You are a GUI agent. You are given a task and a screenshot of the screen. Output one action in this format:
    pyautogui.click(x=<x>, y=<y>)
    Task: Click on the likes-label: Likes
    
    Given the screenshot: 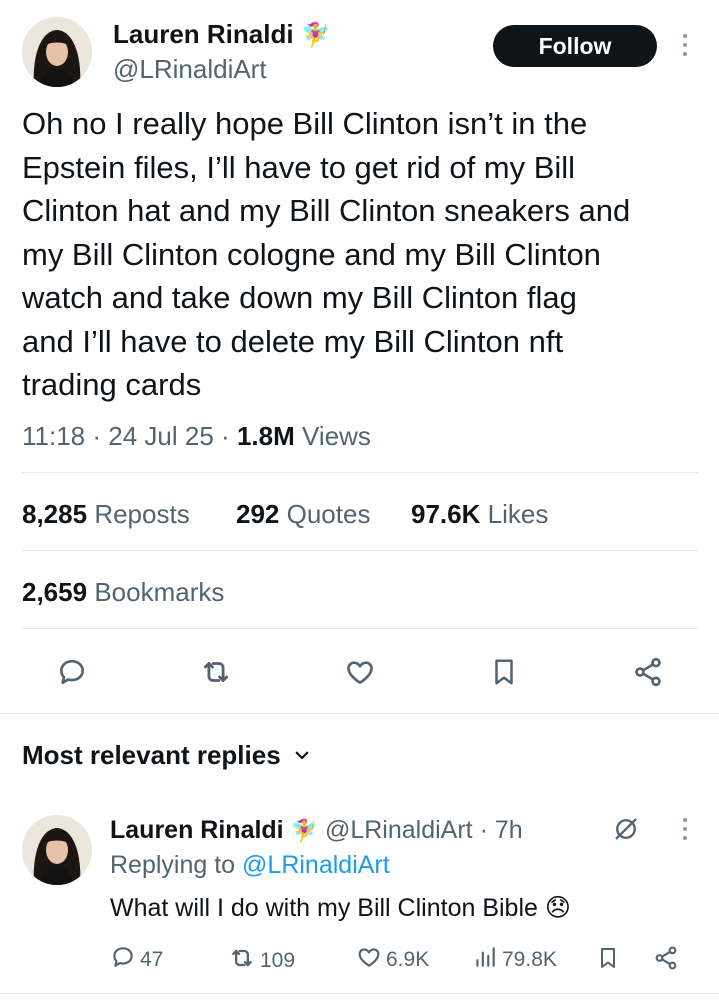 What is the action you would take?
    pyautogui.click(x=518, y=514)
    